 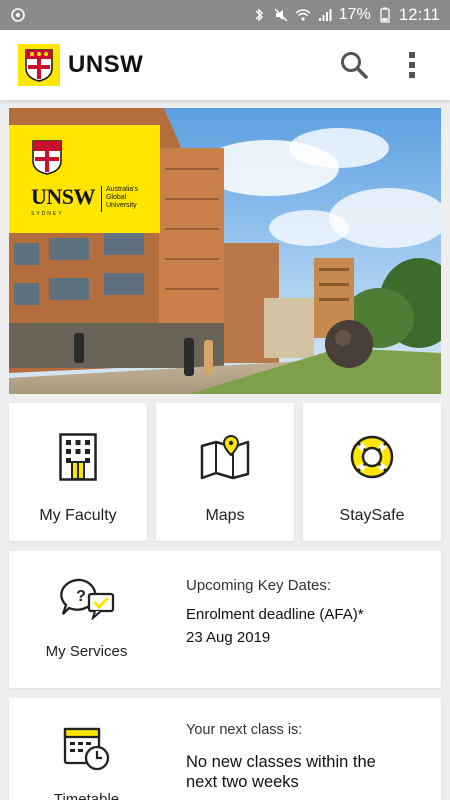 I want to click on app-bar: UNSW, so click(x=225, y=65).